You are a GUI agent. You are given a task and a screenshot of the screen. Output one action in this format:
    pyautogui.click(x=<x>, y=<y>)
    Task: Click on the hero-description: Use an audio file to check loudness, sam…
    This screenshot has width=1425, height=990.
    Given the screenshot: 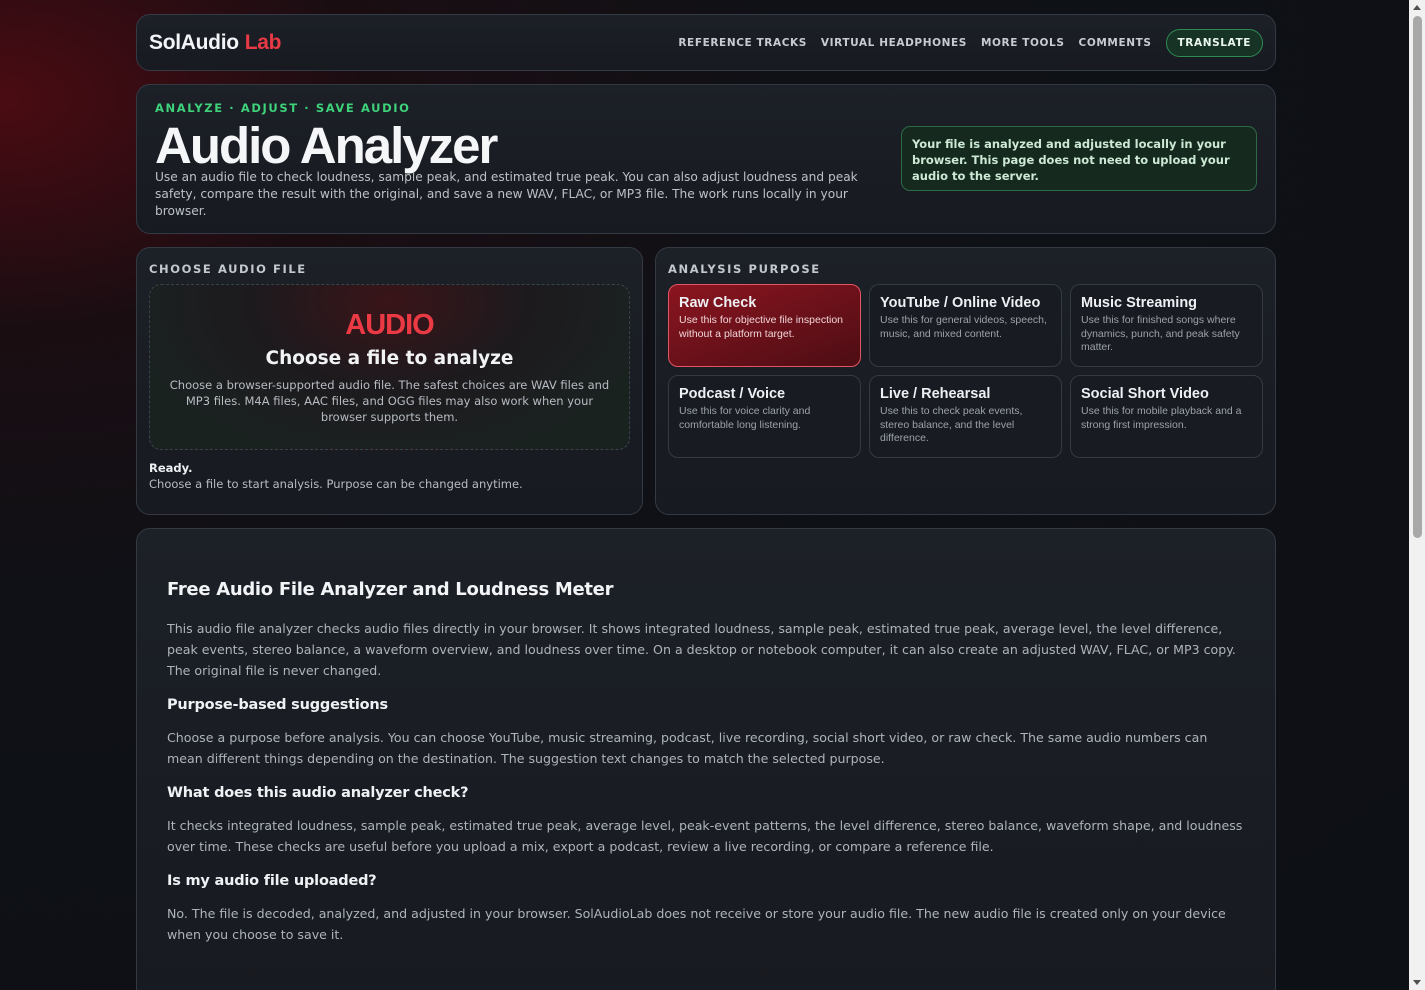 What is the action you would take?
    pyautogui.click(x=506, y=194)
    